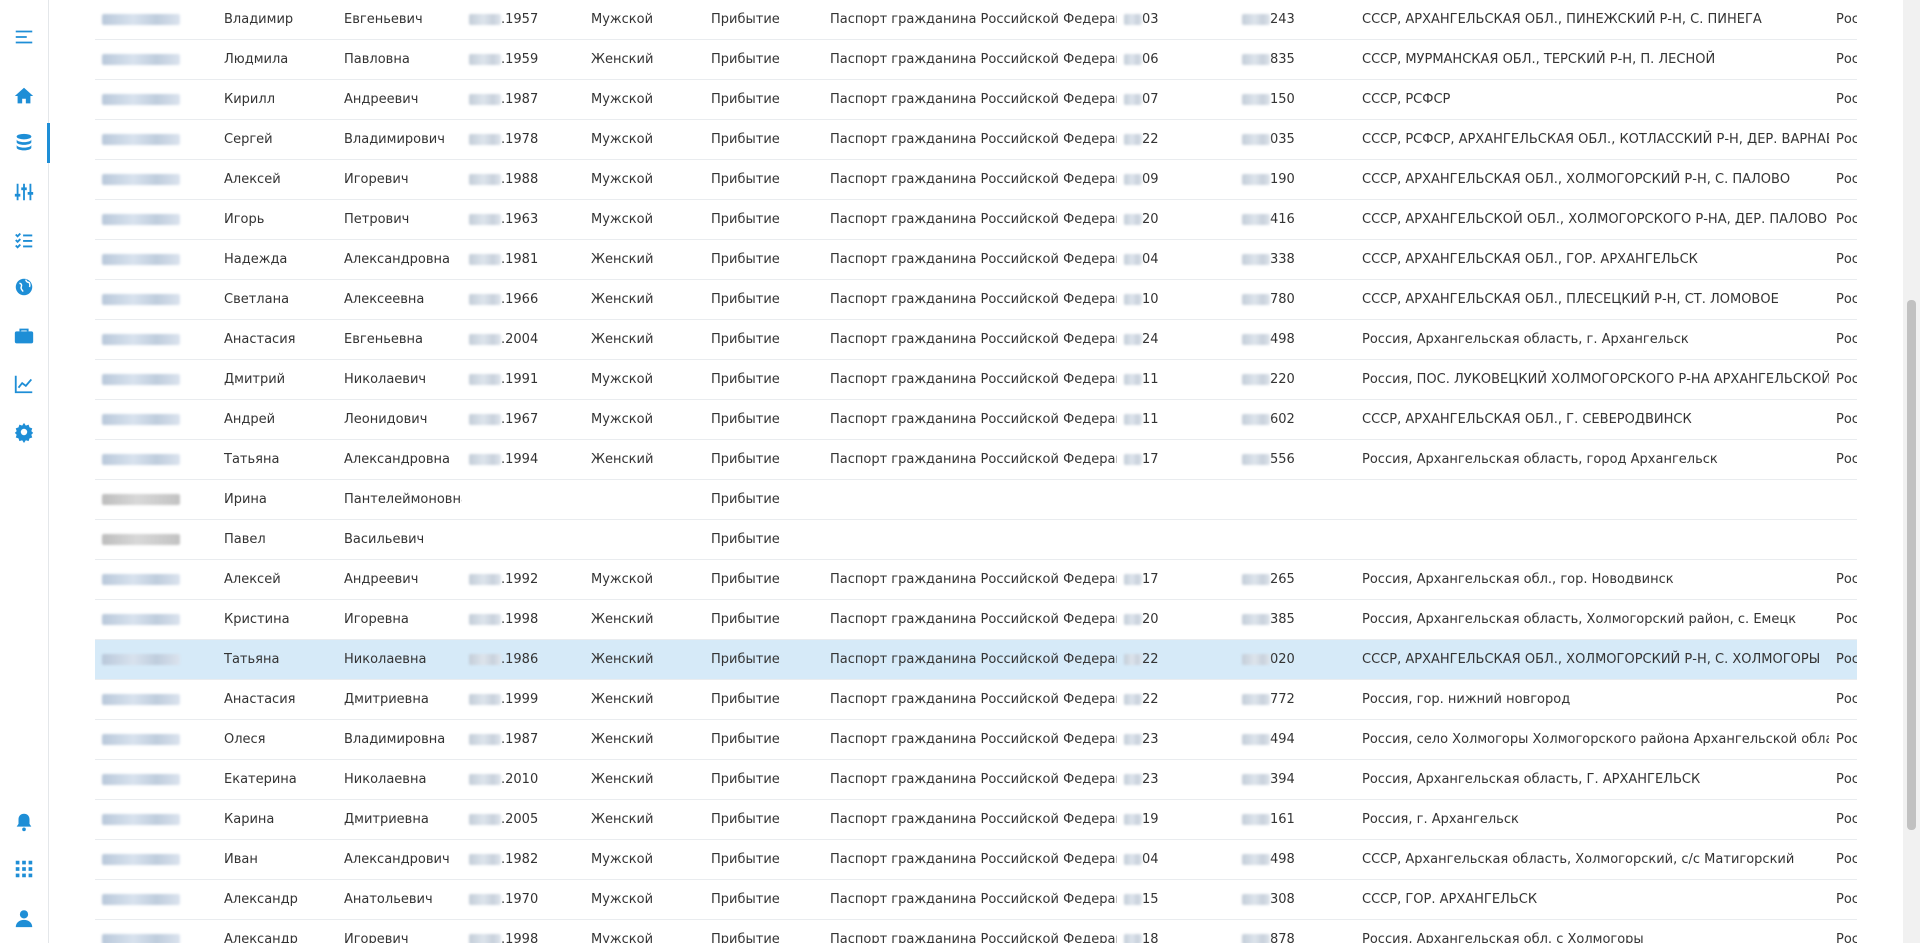 The height and width of the screenshot is (943, 1920). Describe the element at coordinates (1911, 934) in the screenshot. I see `scroll-down-arrow` at that location.